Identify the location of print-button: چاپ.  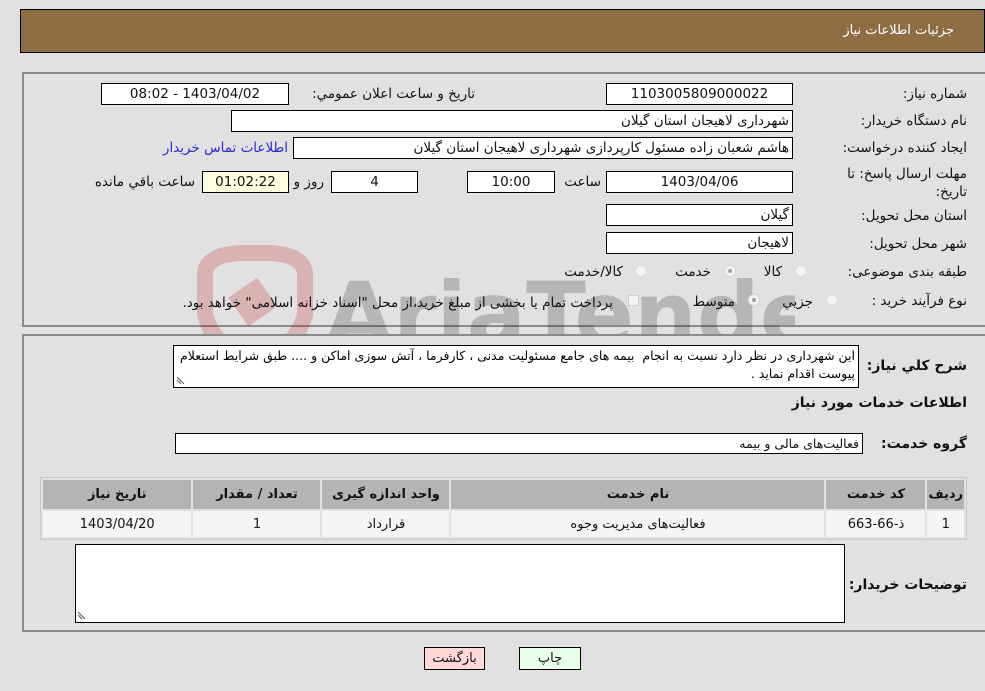
(550, 658).